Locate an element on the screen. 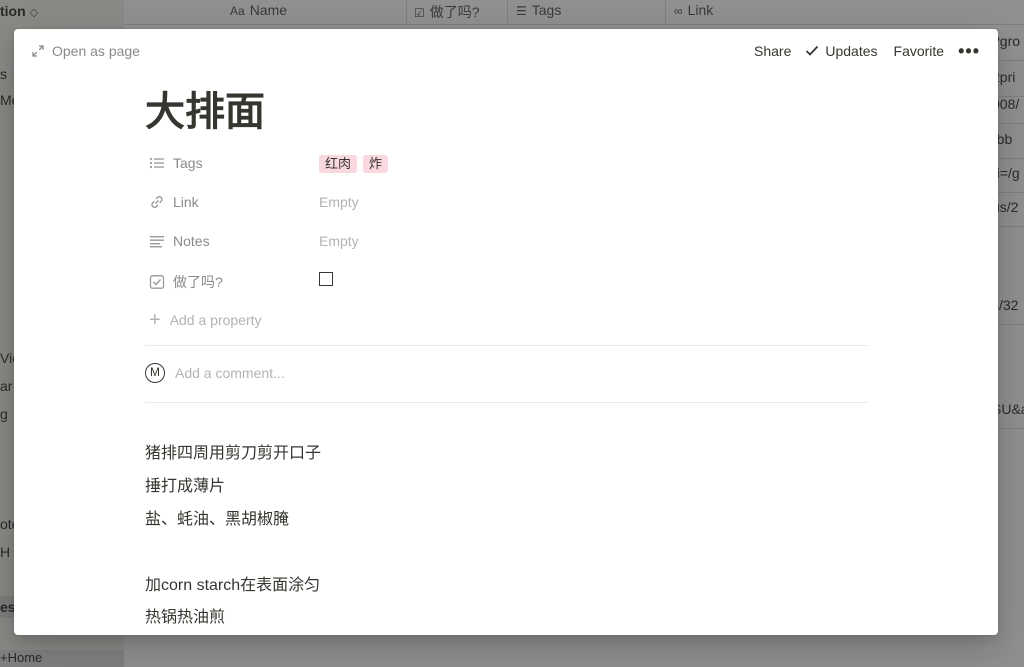 The height and width of the screenshot is (667, 1024). list-icon: ☰ is located at coordinates (521, 11).